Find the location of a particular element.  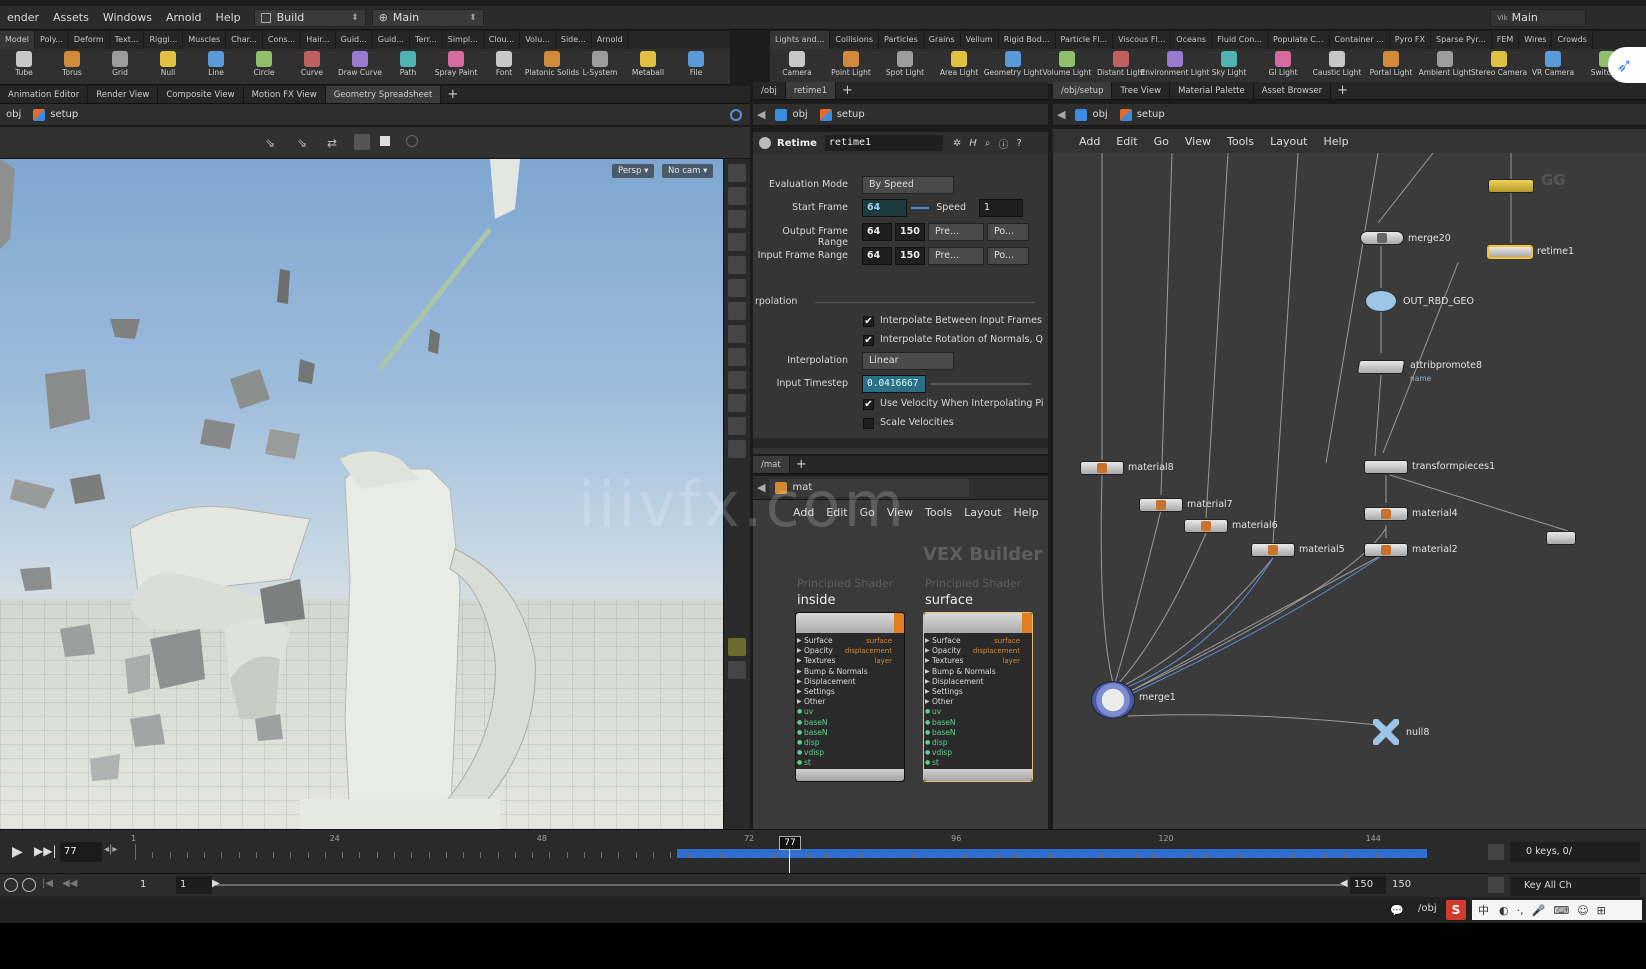

shelf-tab-shelf_left-5: Muscles is located at coordinates (205, 40).